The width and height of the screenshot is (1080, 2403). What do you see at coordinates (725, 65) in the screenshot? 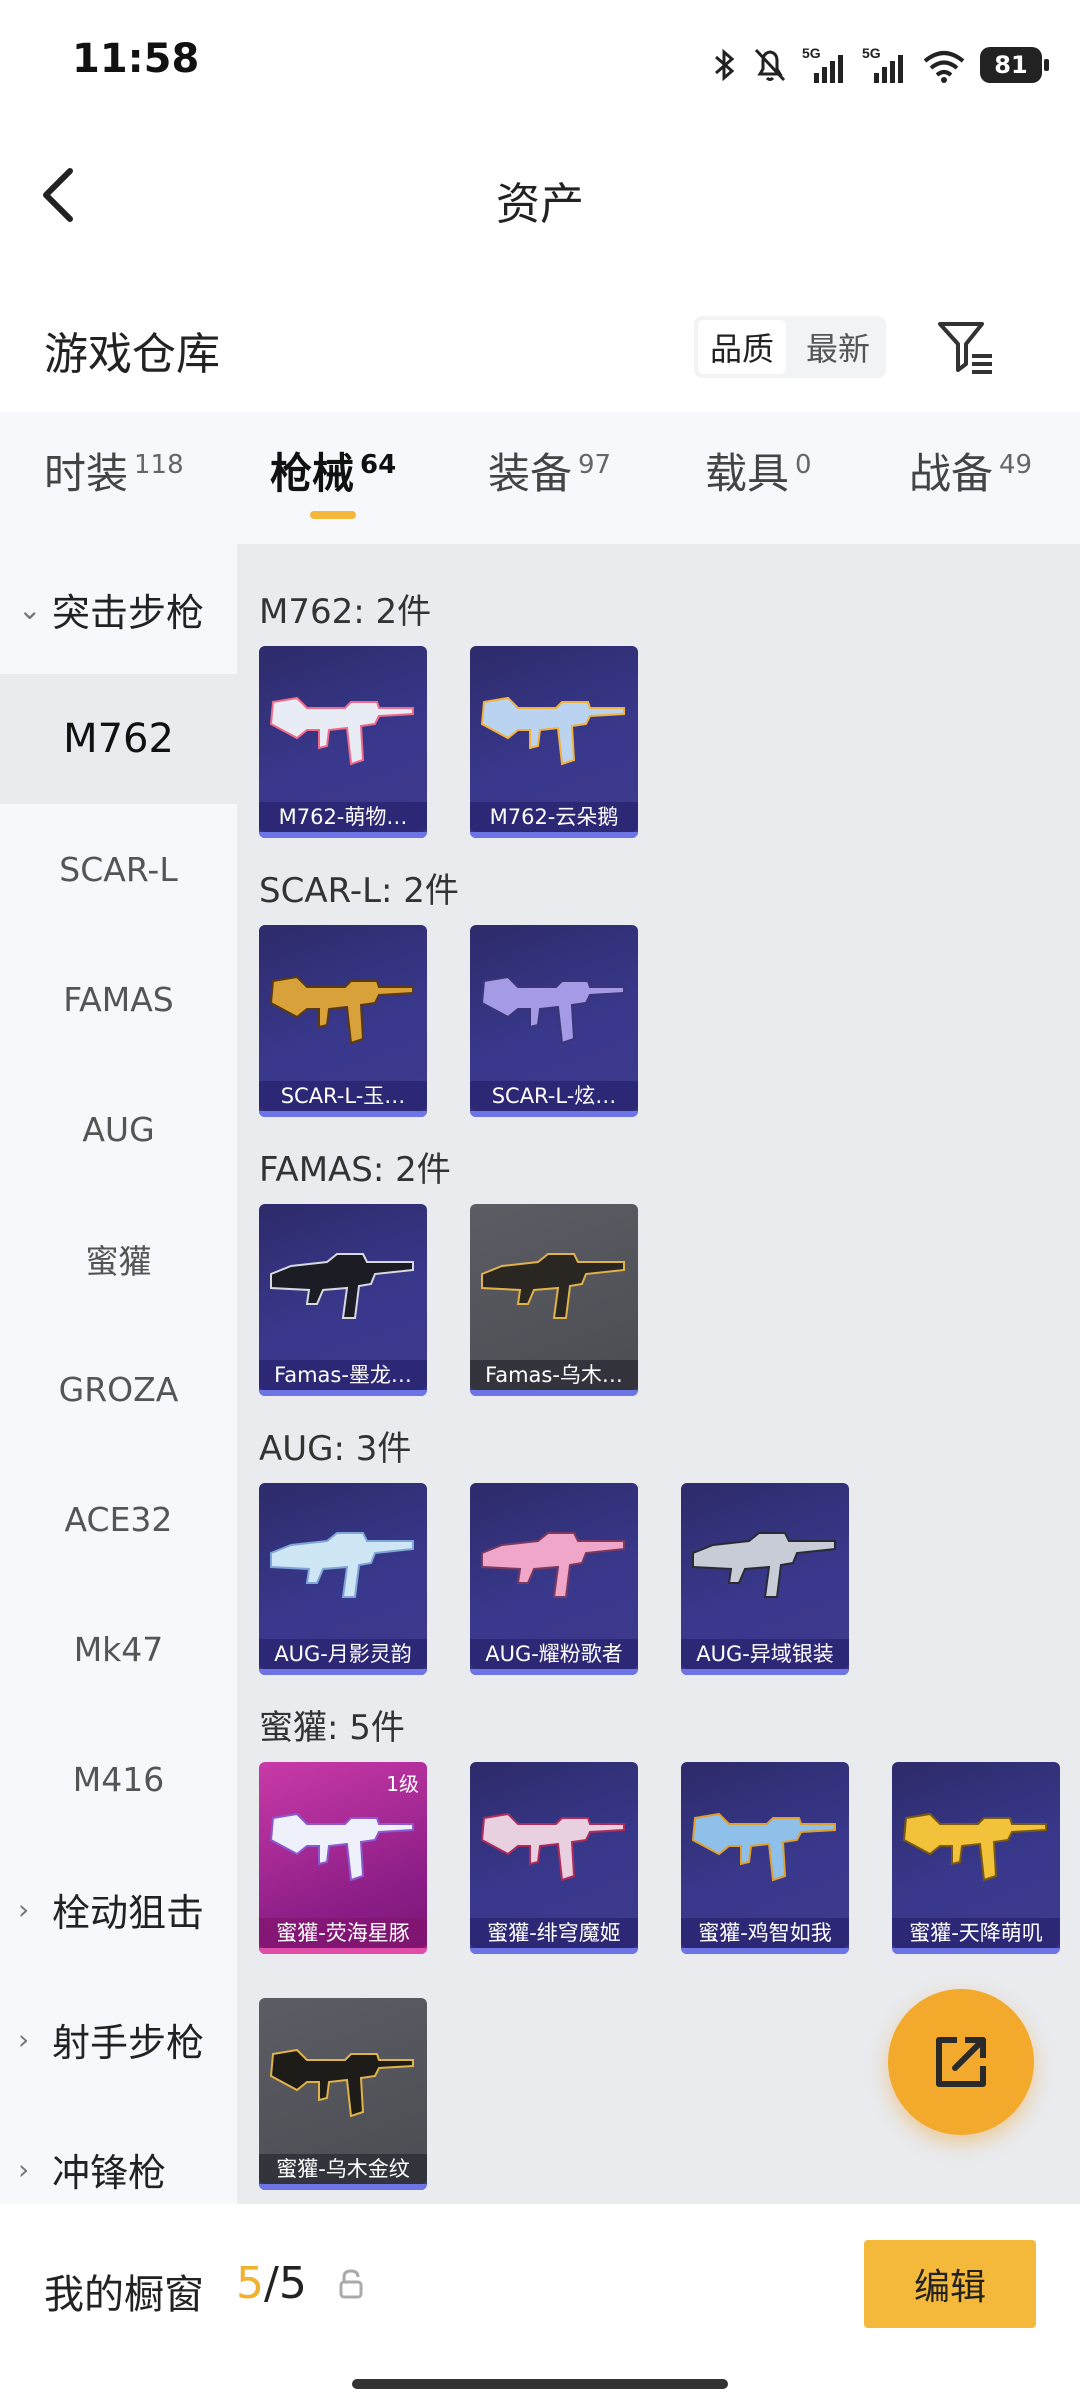
I see `bluetooth-icon` at bounding box center [725, 65].